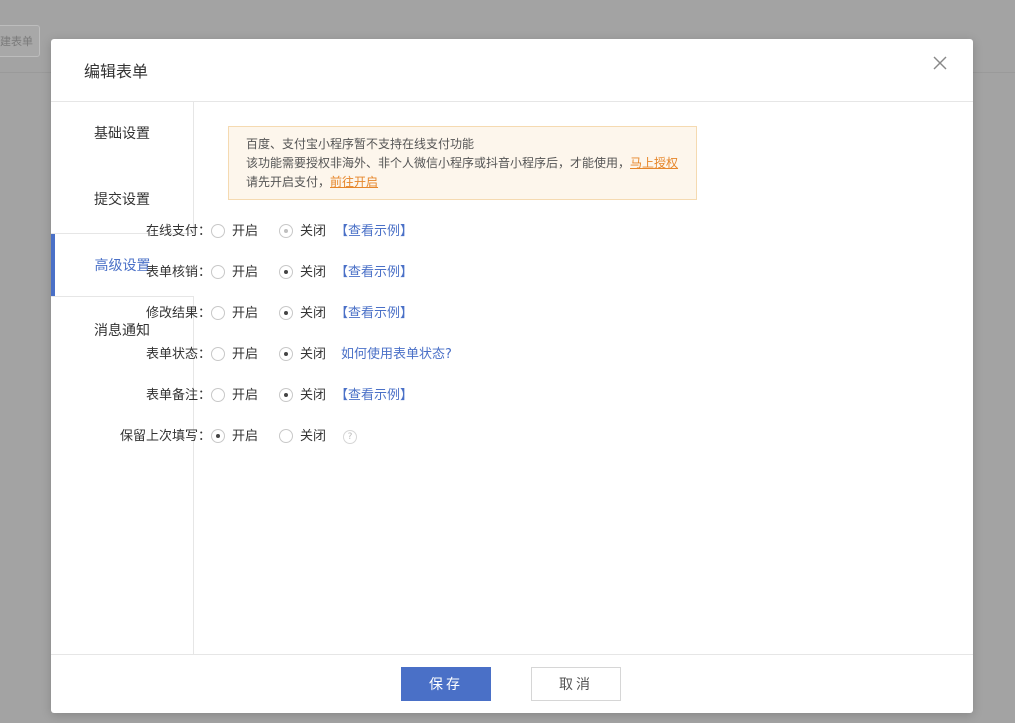 The height and width of the screenshot is (723, 1015). Describe the element at coordinates (165, 436) in the screenshot. I see `setting-label: 保留上次填写：` at that location.